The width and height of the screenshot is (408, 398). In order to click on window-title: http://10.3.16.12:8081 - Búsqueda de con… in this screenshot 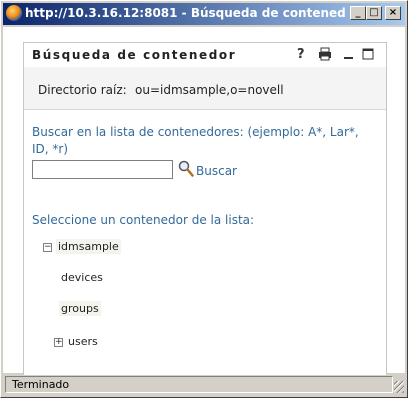, I will do `click(185, 13)`.